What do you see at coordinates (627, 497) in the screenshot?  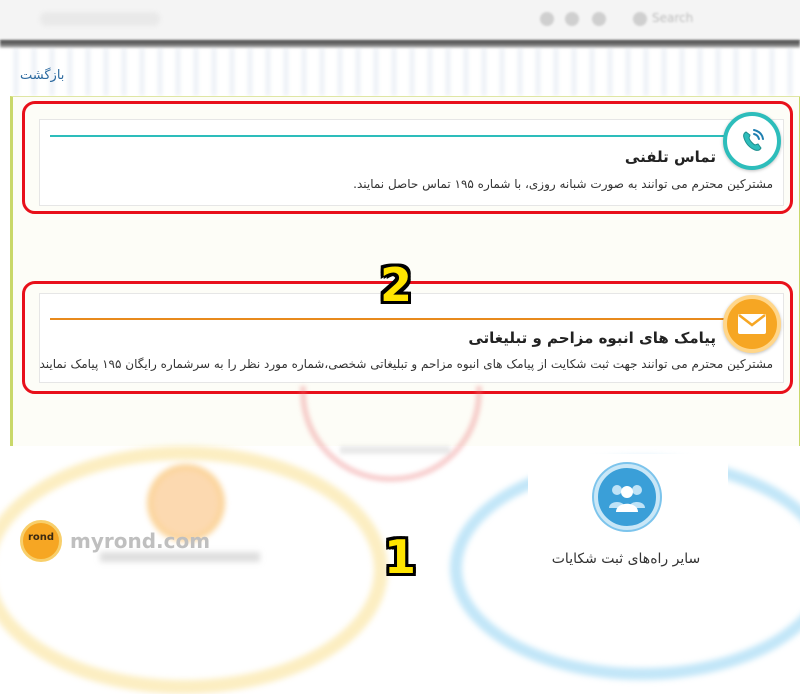 I see `users-group-icon` at bounding box center [627, 497].